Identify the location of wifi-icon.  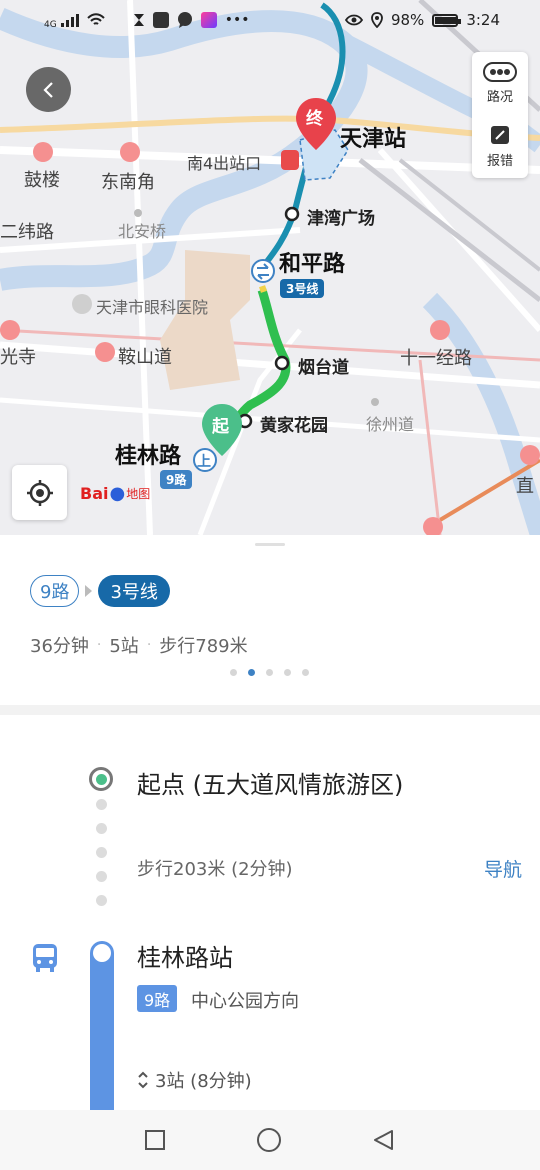
(95, 19).